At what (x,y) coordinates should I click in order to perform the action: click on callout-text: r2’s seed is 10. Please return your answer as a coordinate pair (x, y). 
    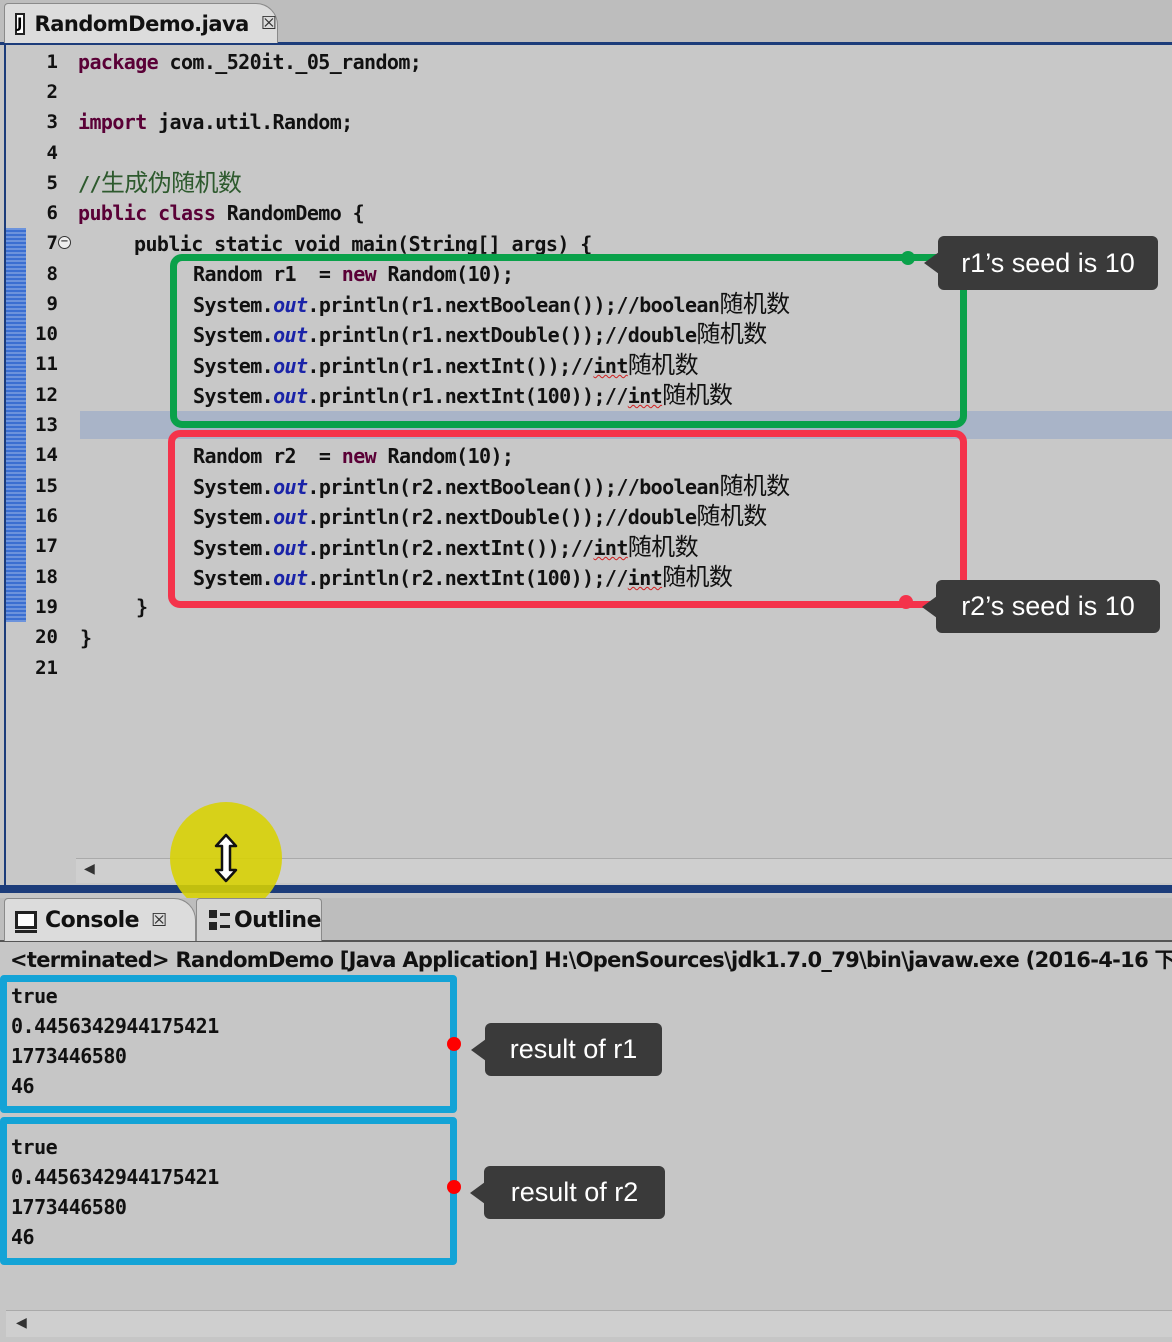
    Looking at the image, I should click on (1048, 606).